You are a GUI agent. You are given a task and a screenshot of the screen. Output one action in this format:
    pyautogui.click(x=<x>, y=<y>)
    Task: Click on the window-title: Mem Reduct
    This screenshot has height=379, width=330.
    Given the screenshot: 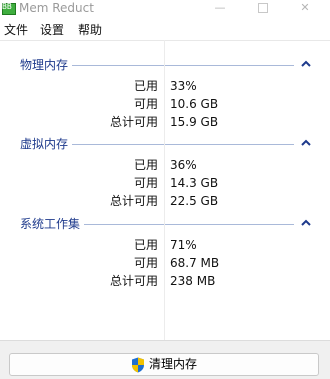 What is the action you would take?
    pyautogui.click(x=56, y=8)
    